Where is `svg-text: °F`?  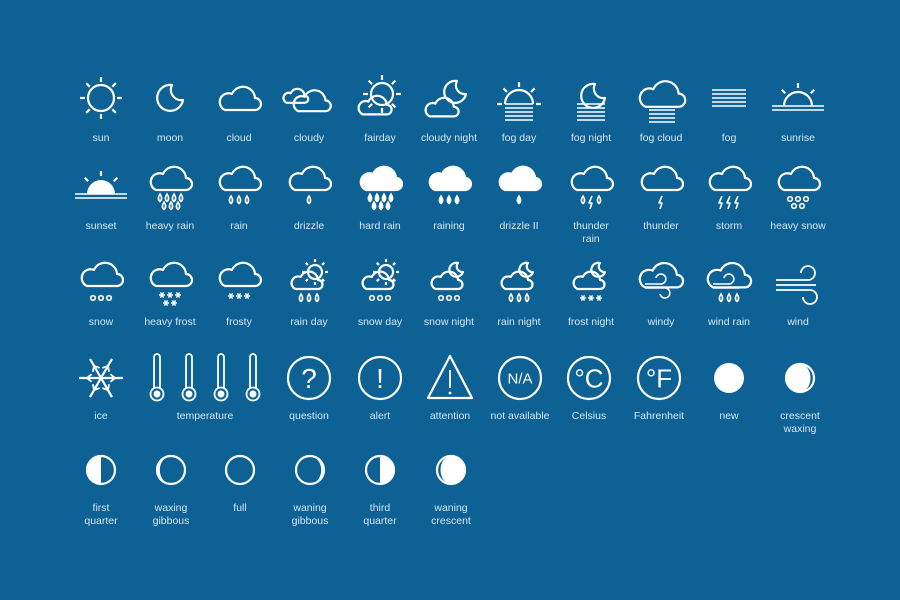 svg-text: °F is located at coordinates (659, 378).